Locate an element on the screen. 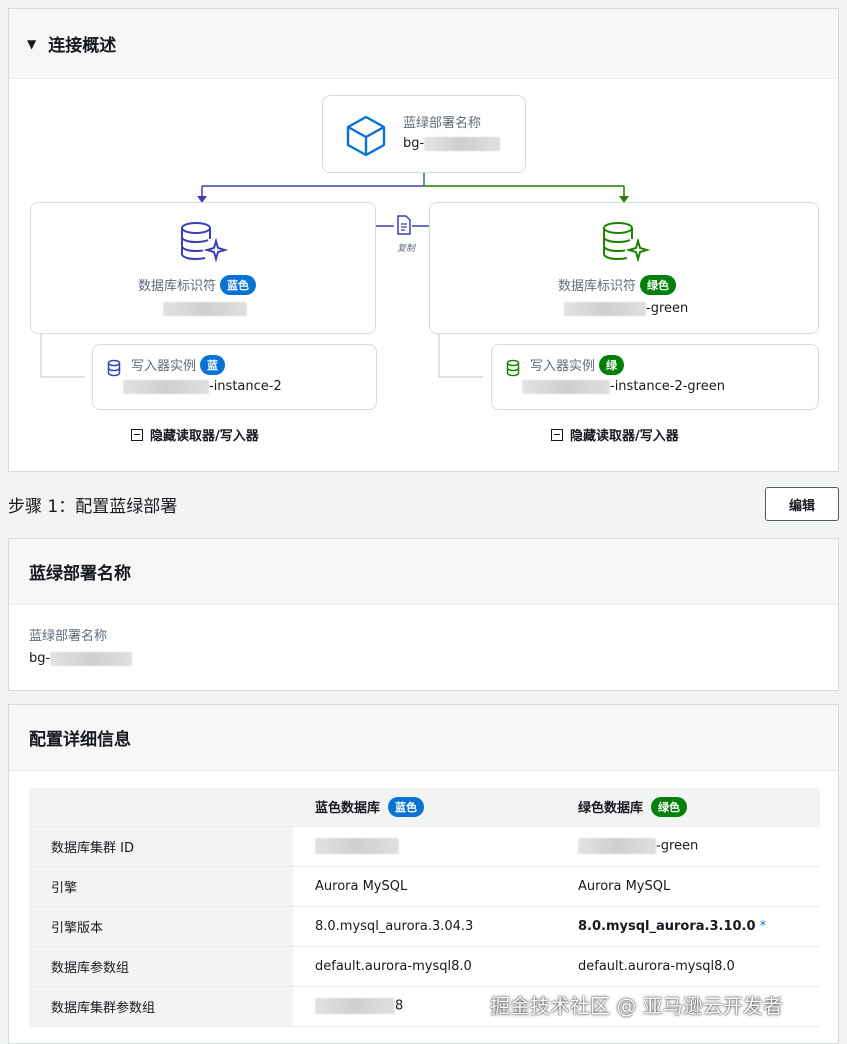 The width and height of the screenshot is (847, 1044). green-short-badge: 绿 is located at coordinates (612, 365).